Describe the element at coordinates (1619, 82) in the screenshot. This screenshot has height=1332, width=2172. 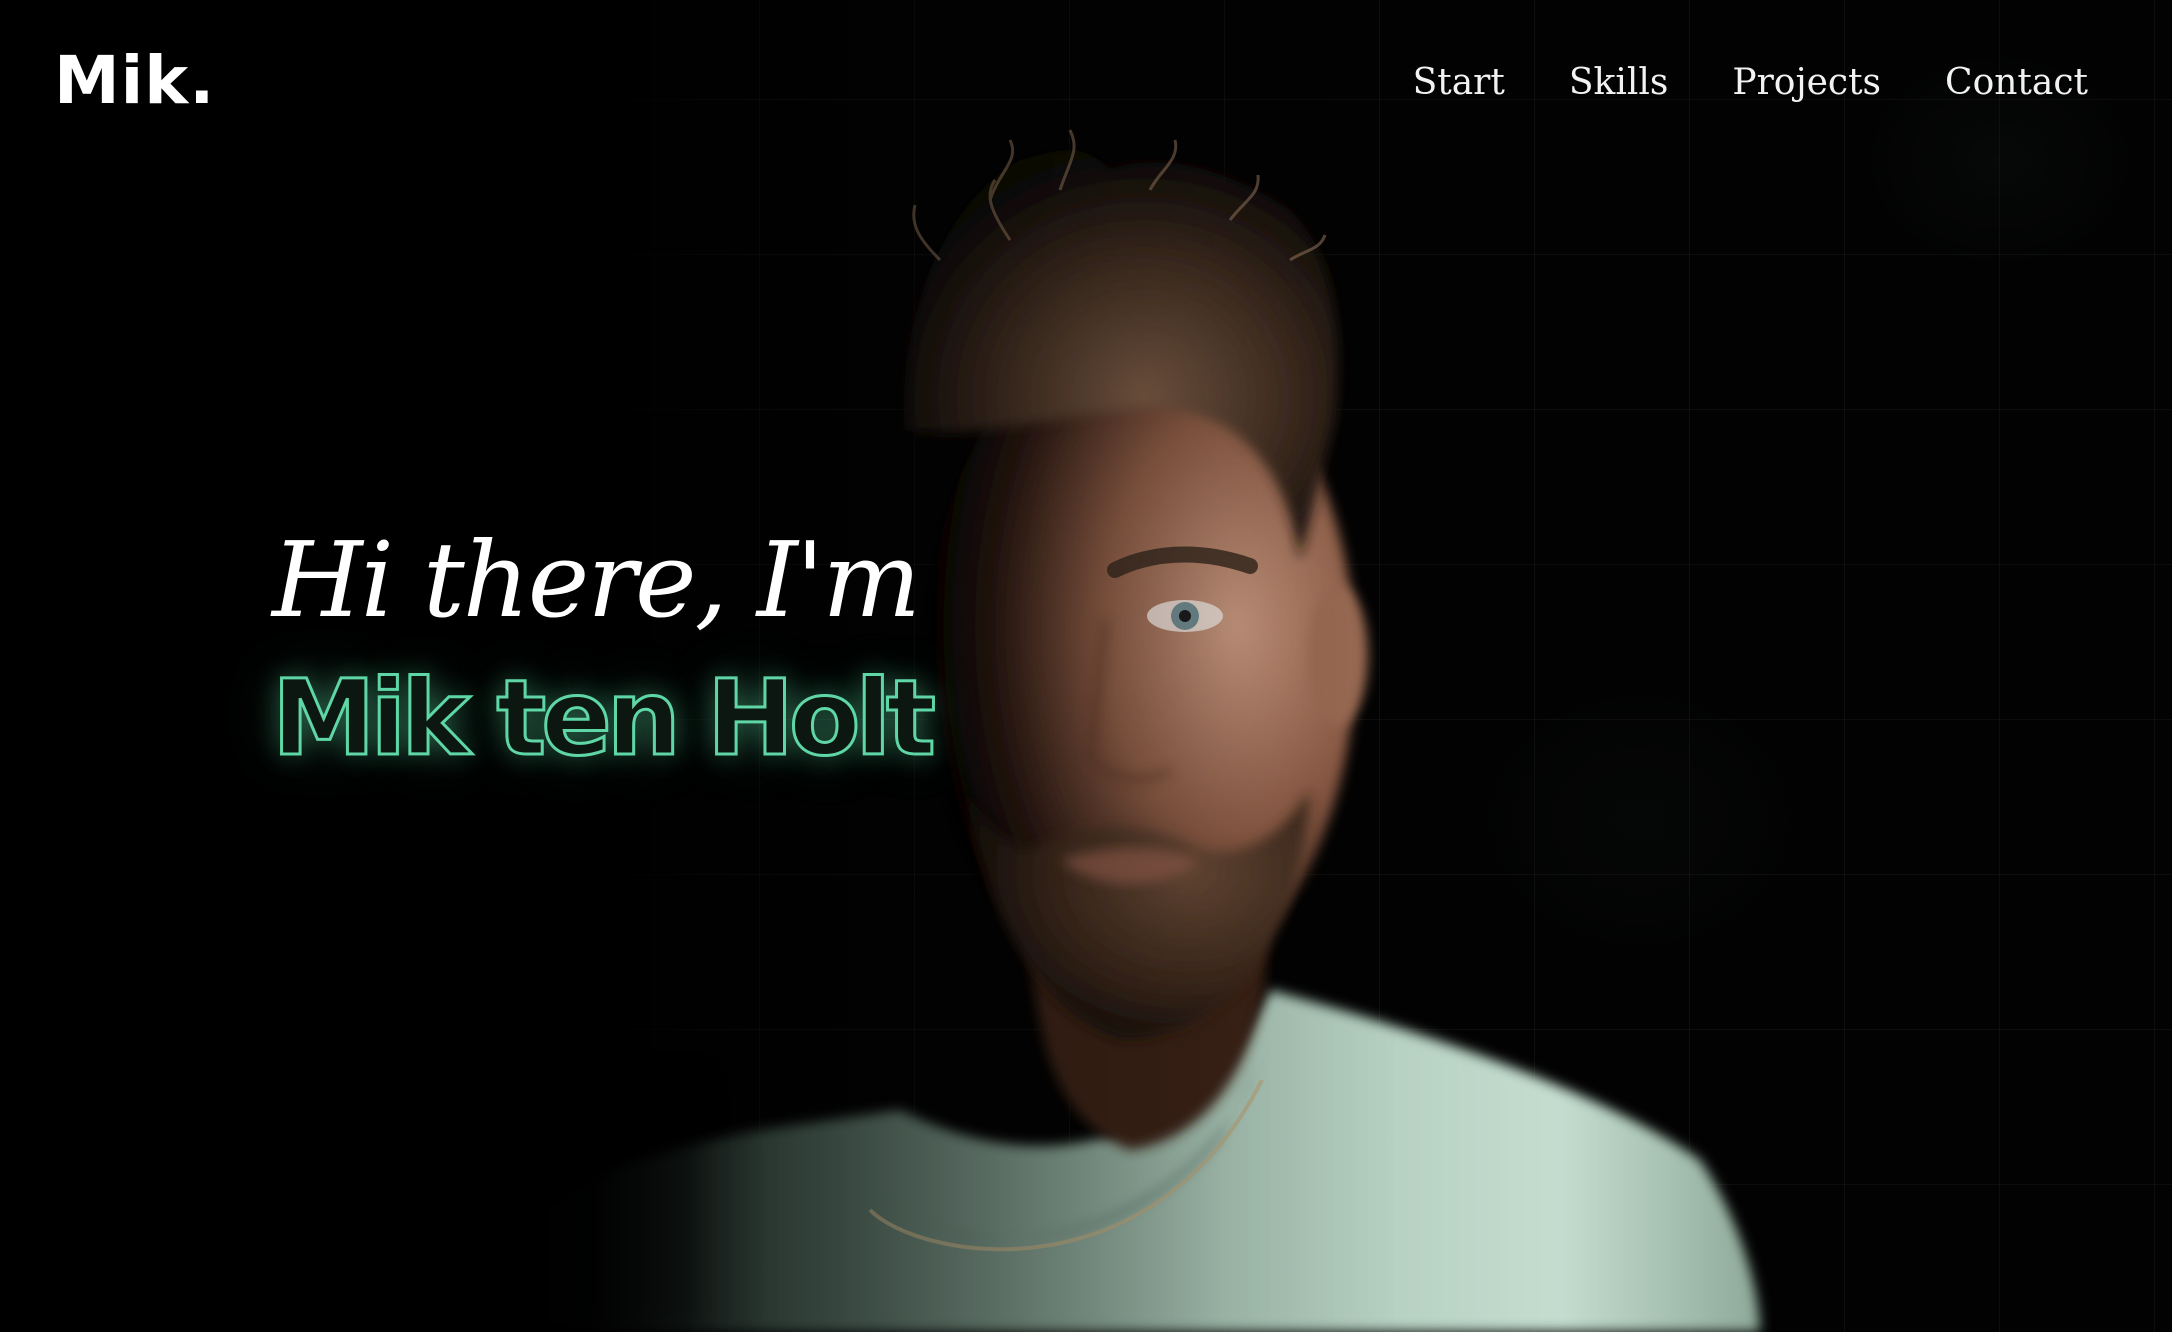
I see `nav-link-skills: Skills` at that location.